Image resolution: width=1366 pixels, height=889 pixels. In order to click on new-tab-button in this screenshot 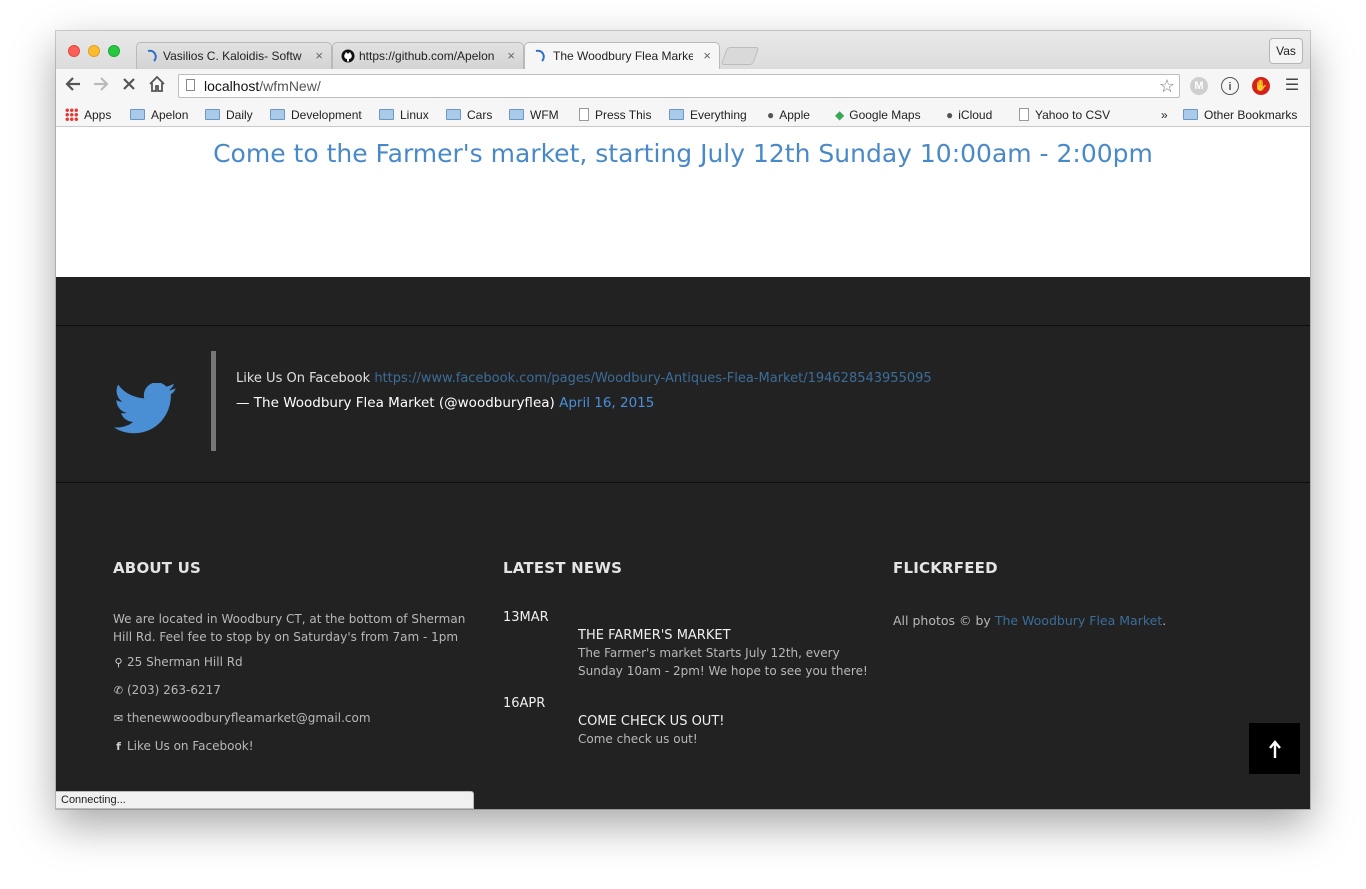, I will do `click(740, 56)`.